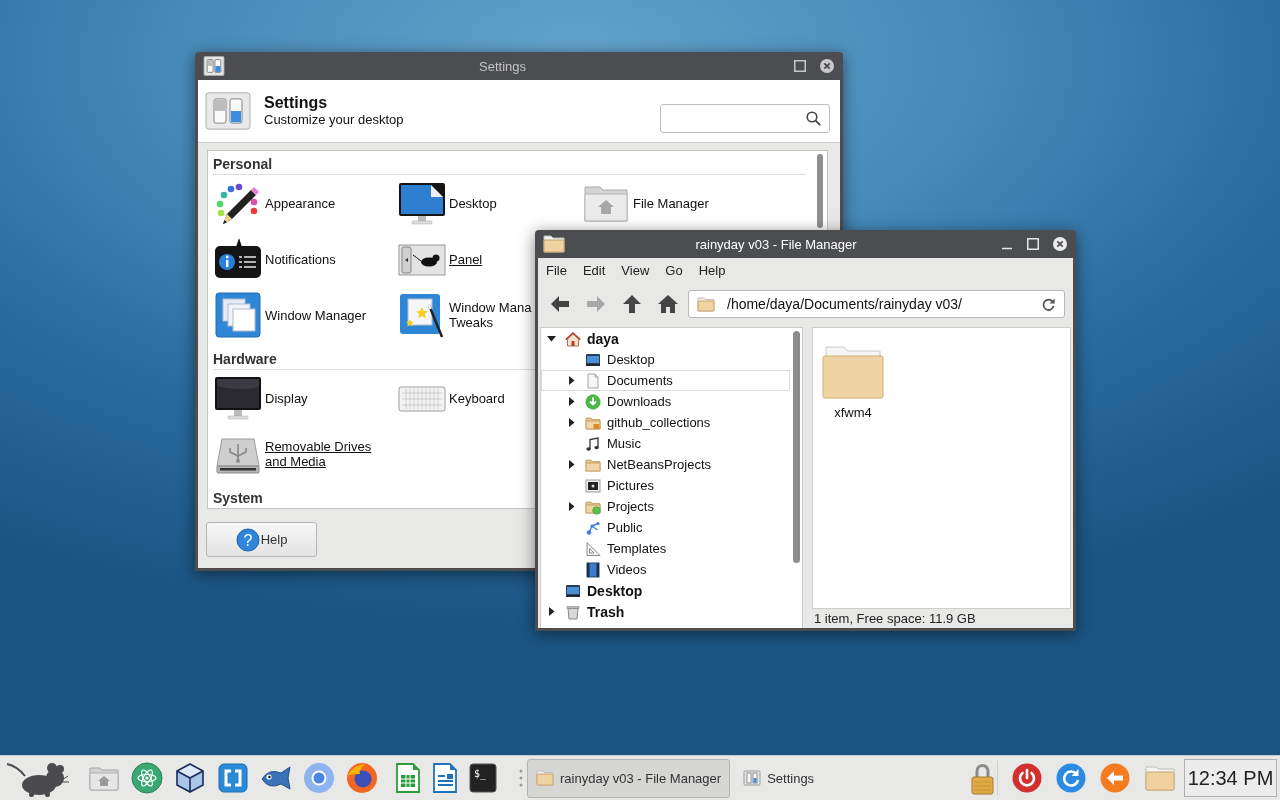 Image resolution: width=1280 pixels, height=800 pixels. Describe the element at coordinates (674, 270) in the screenshot. I see `menu-item: Go` at that location.